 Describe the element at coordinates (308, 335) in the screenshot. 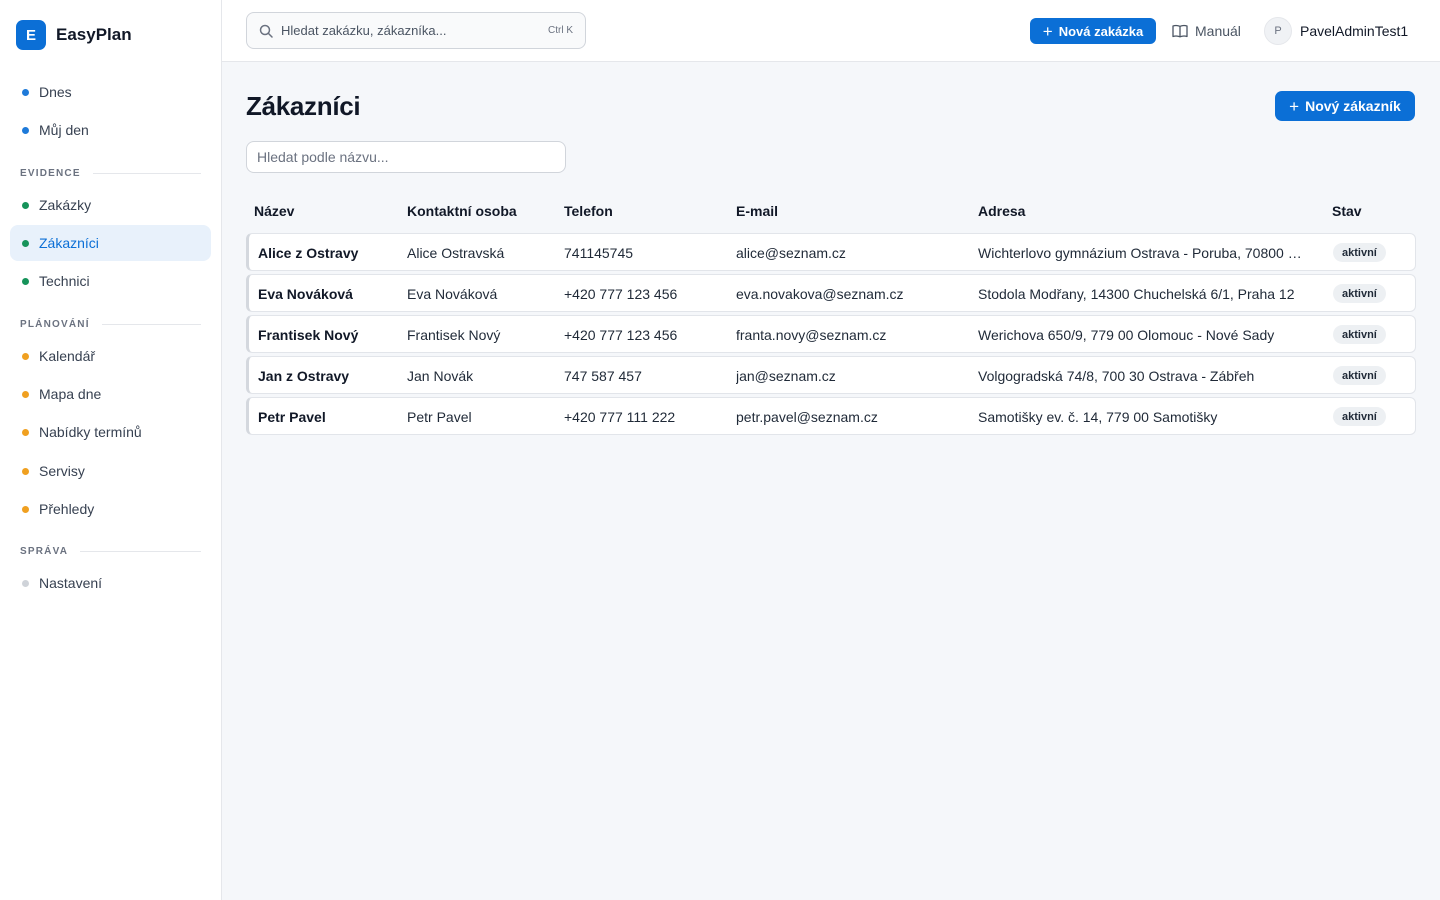

I see `cell-name: Frantisek Nový` at that location.